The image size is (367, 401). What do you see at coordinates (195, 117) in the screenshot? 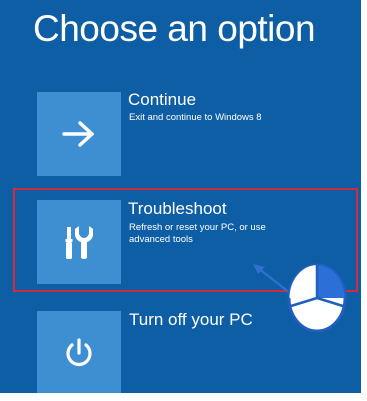
I see `option-description: Exit and continue to Windows 8` at bounding box center [195, 117].